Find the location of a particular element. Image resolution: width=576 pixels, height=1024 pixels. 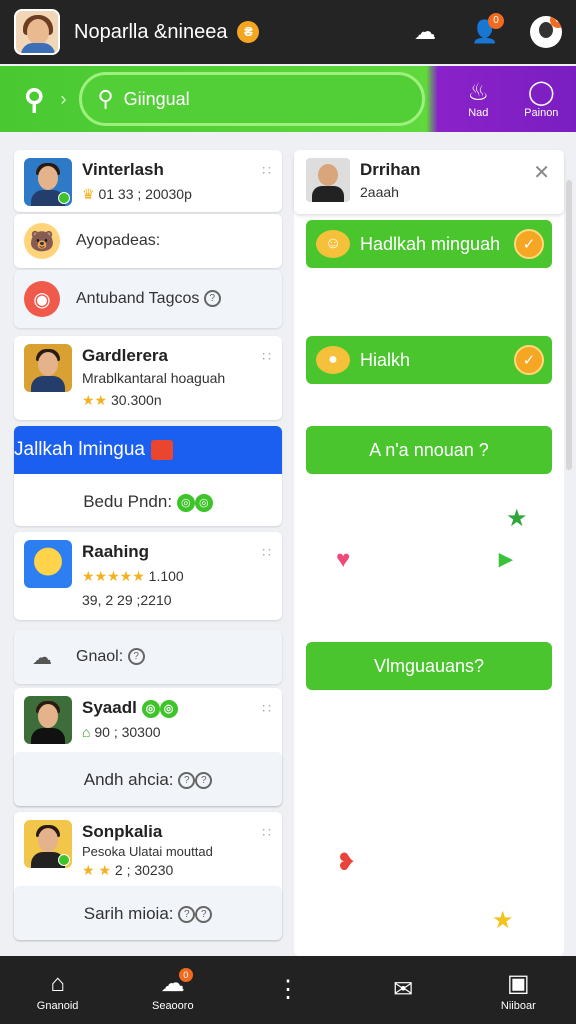

reply-button-question: A n'a nnouan ? is located at coordinates (429, 450).